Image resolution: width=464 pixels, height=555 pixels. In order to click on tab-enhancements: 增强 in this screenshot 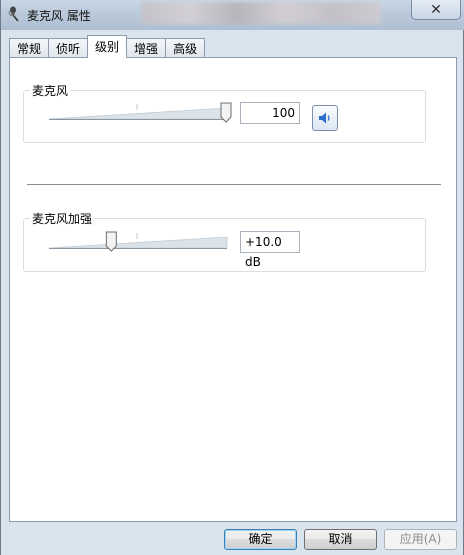, I will do `click(146, 48)`.